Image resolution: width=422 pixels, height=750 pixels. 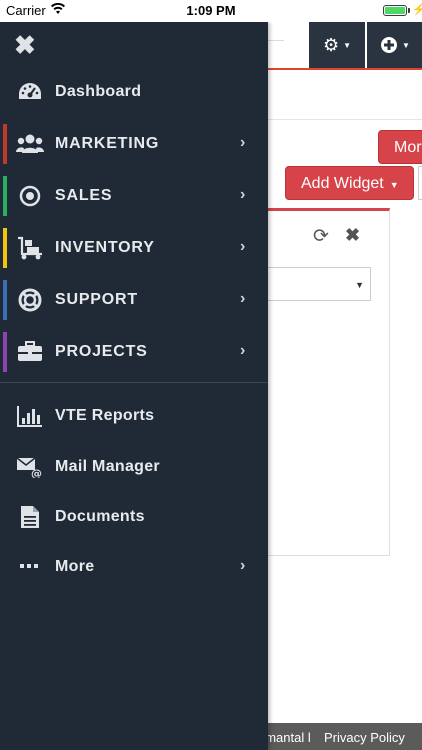 What do you see at coordinates (107, 466) in the screenshot?
I see `menu-label: Mail Manager` at bounding box center [107, 466].